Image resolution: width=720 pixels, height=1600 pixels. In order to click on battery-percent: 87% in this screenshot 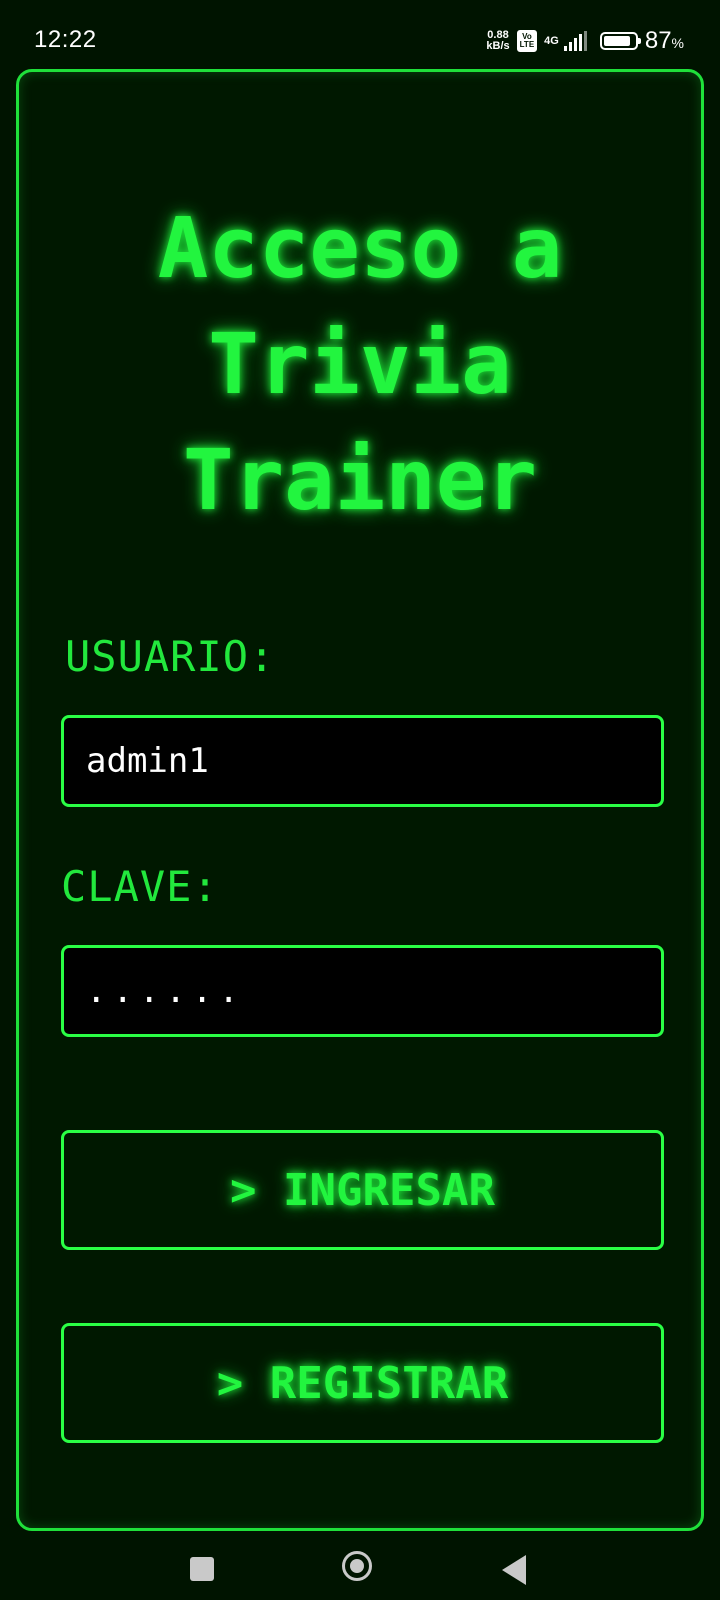, I will do `click(664, 41)`.